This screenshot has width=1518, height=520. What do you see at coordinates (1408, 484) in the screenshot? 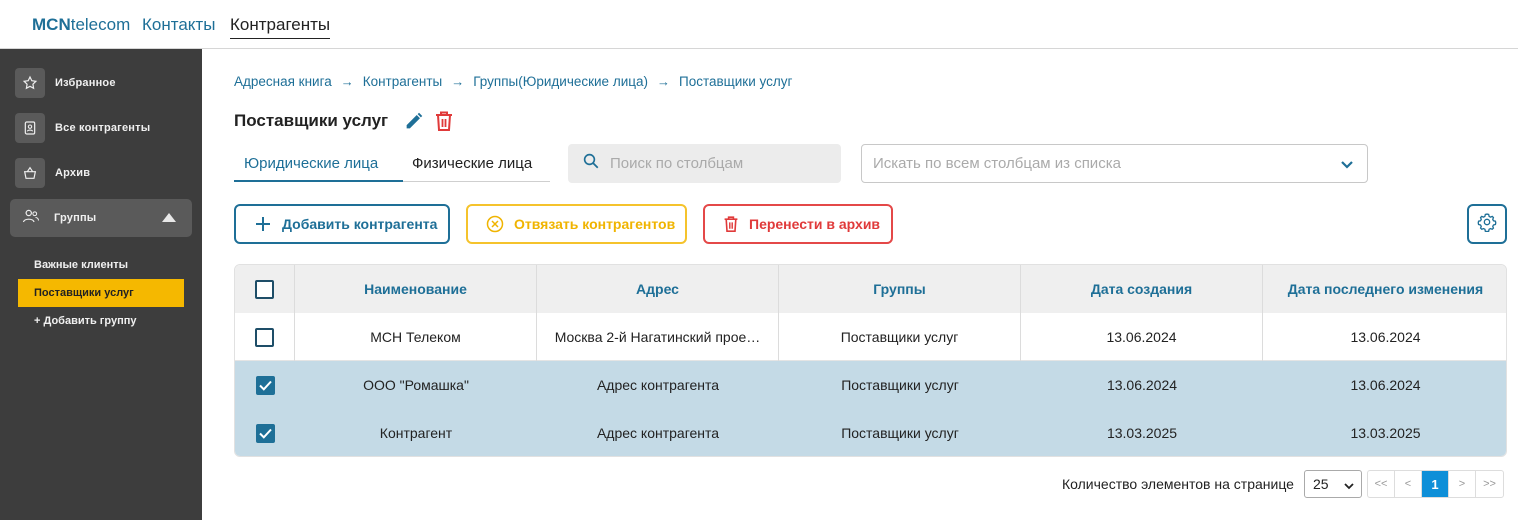
I see `prev-page-button: <` at bounding box center [1408, 484].